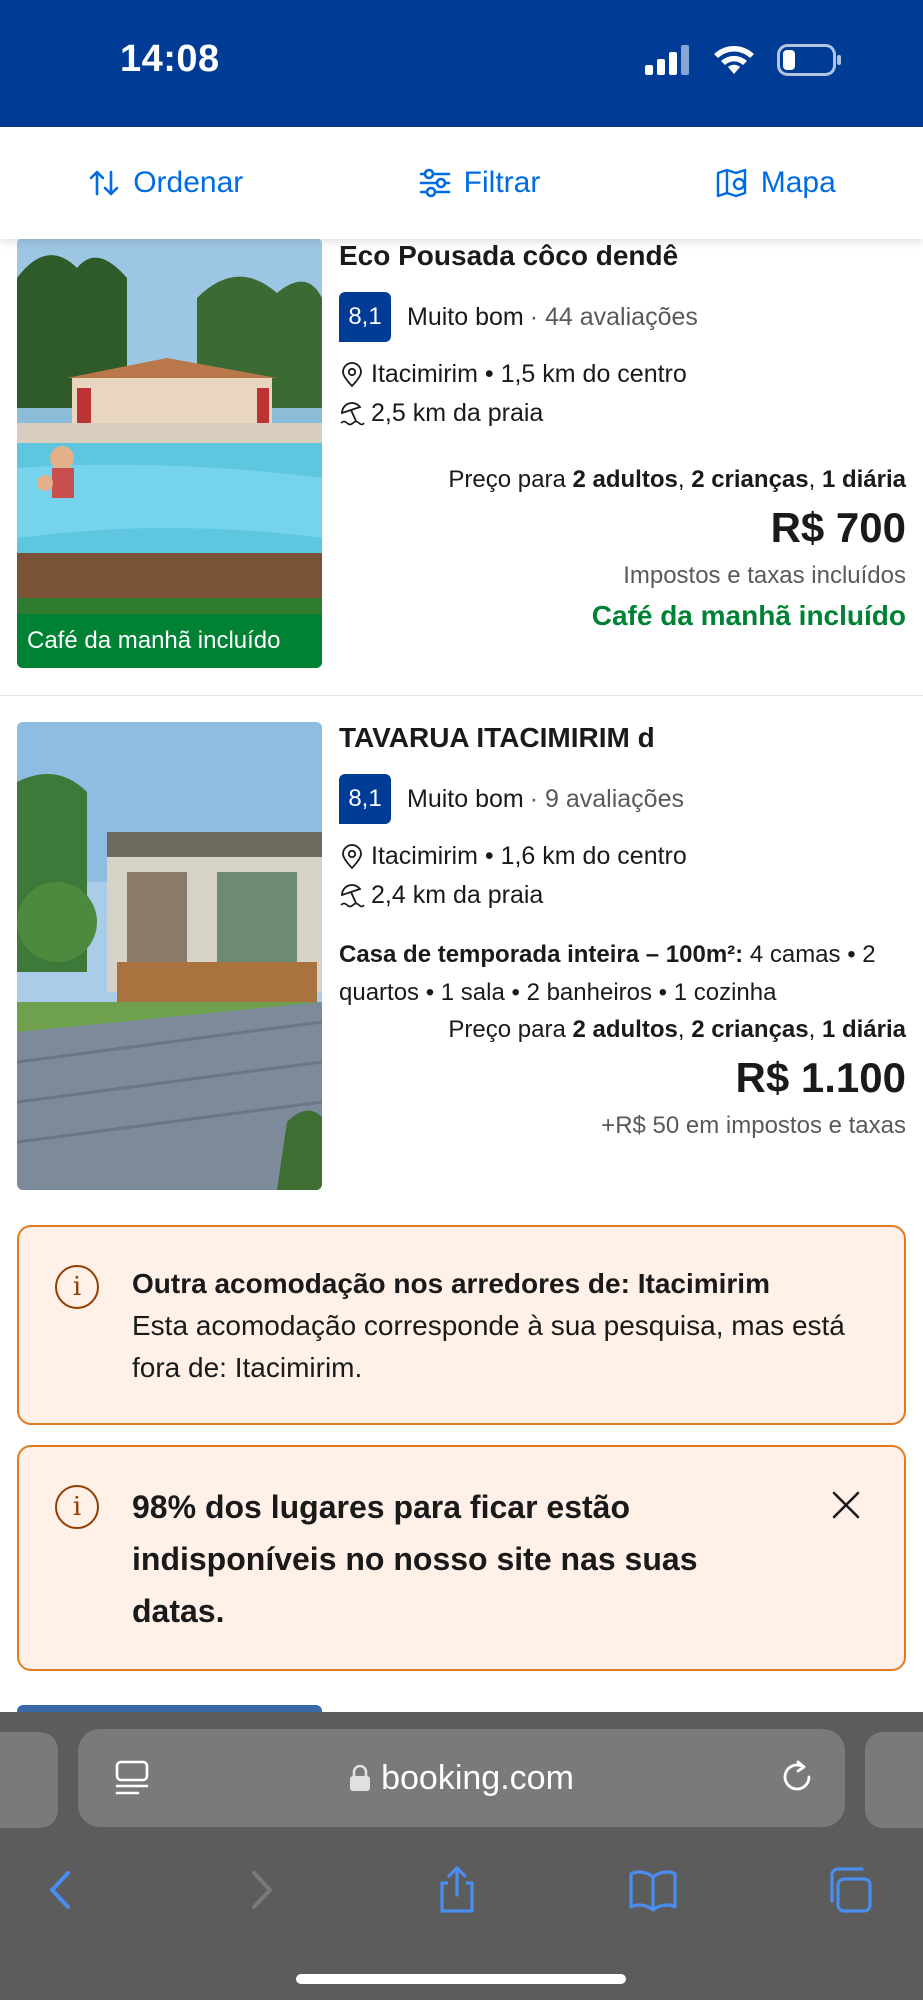 This screenshot has height=2000, width=923. What do you see at coordinates (849, 1890) in the screenshot?
I see `tabs-icon` at bounding box center [849, 1890].